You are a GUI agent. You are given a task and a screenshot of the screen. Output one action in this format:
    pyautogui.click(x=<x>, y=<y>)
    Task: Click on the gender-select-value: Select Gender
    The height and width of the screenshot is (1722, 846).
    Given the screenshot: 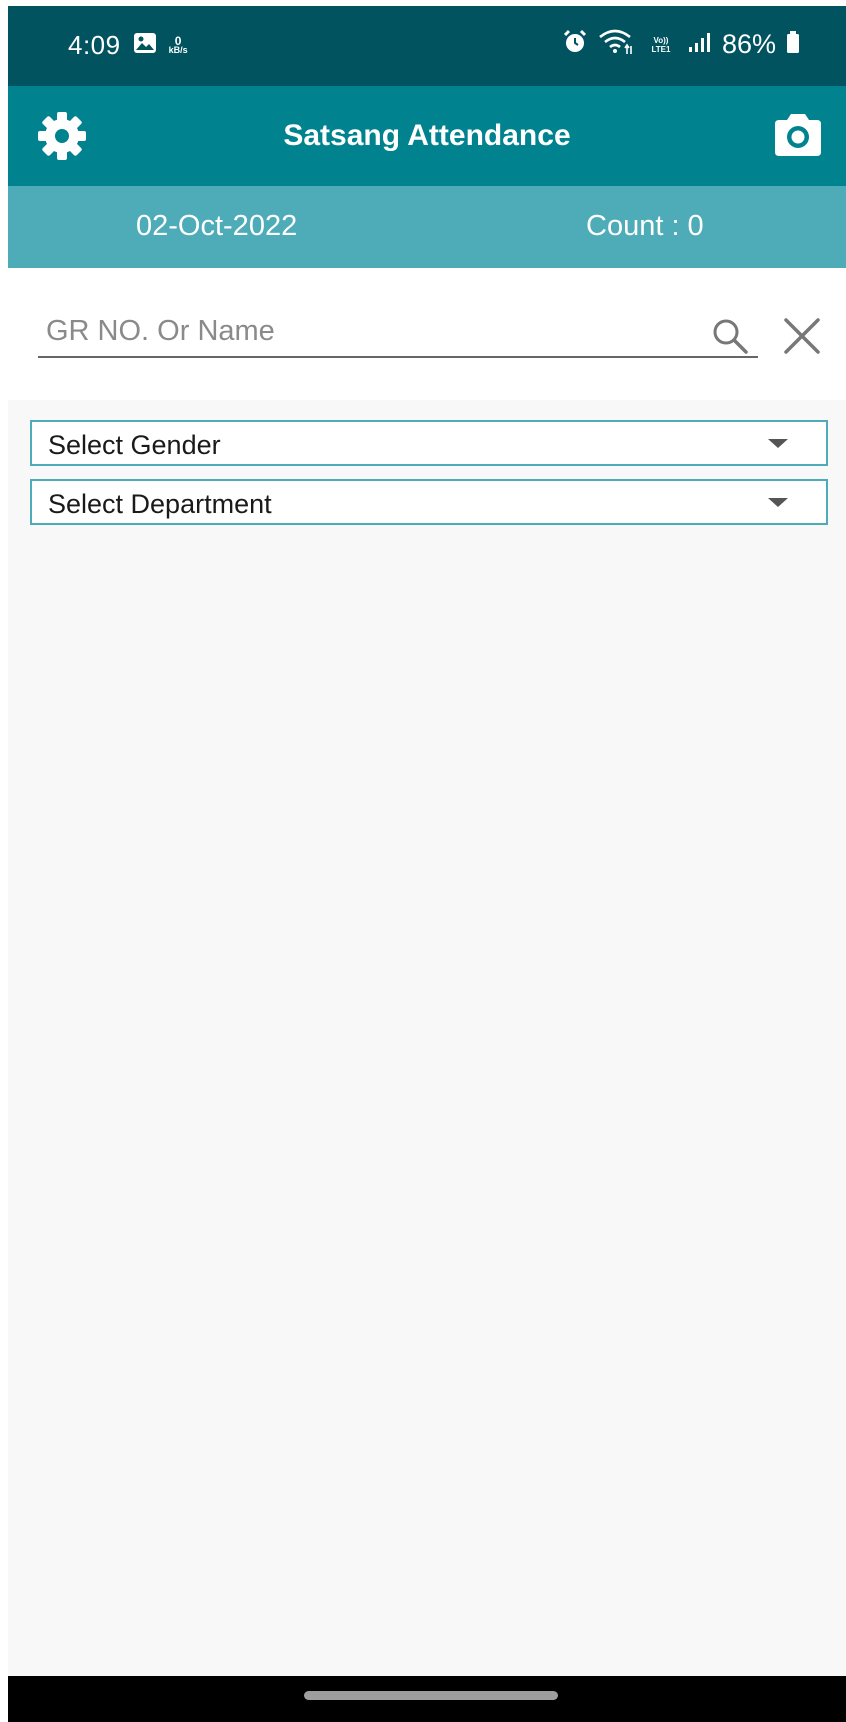 What is the action you would take?
    pyautogui.click(x=134, y=445)
    